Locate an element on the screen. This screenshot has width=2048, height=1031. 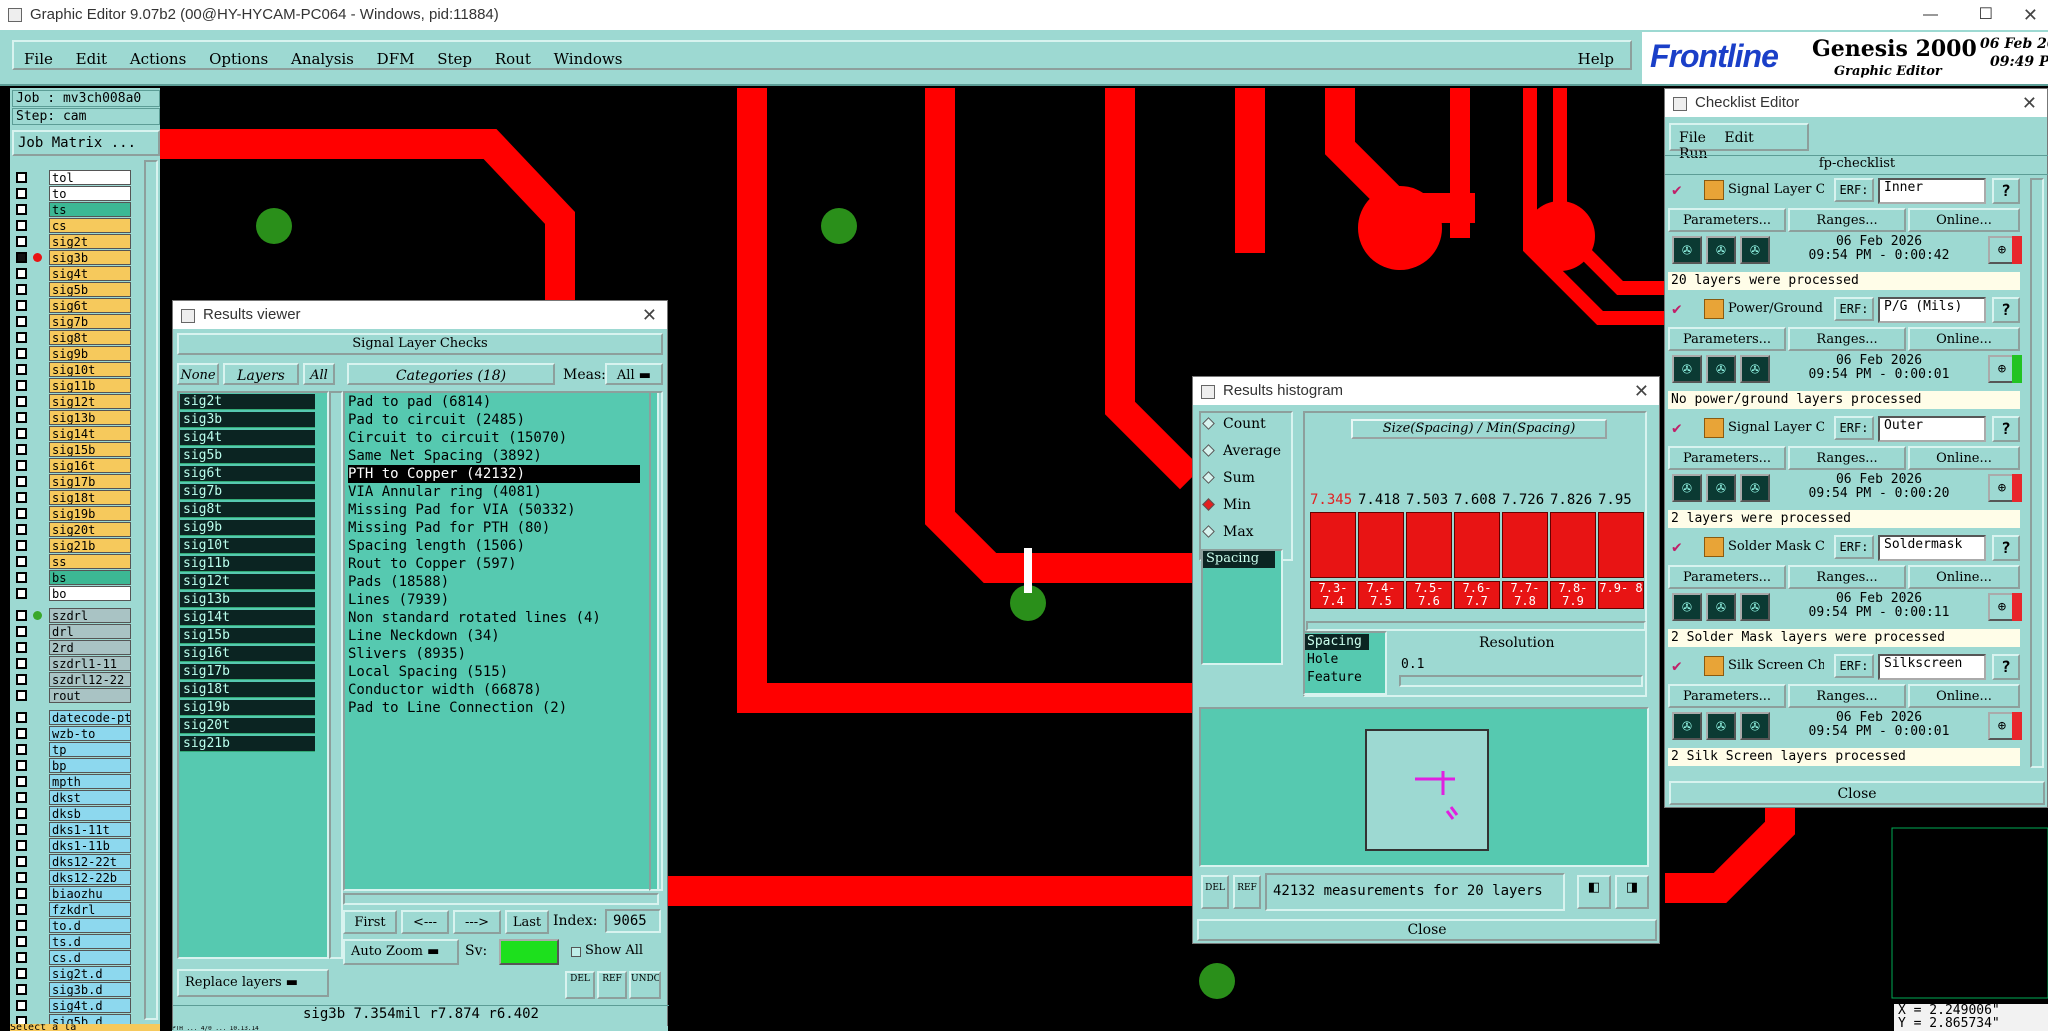
result-layer-item: sig20t is located at coordinates (247, 726).